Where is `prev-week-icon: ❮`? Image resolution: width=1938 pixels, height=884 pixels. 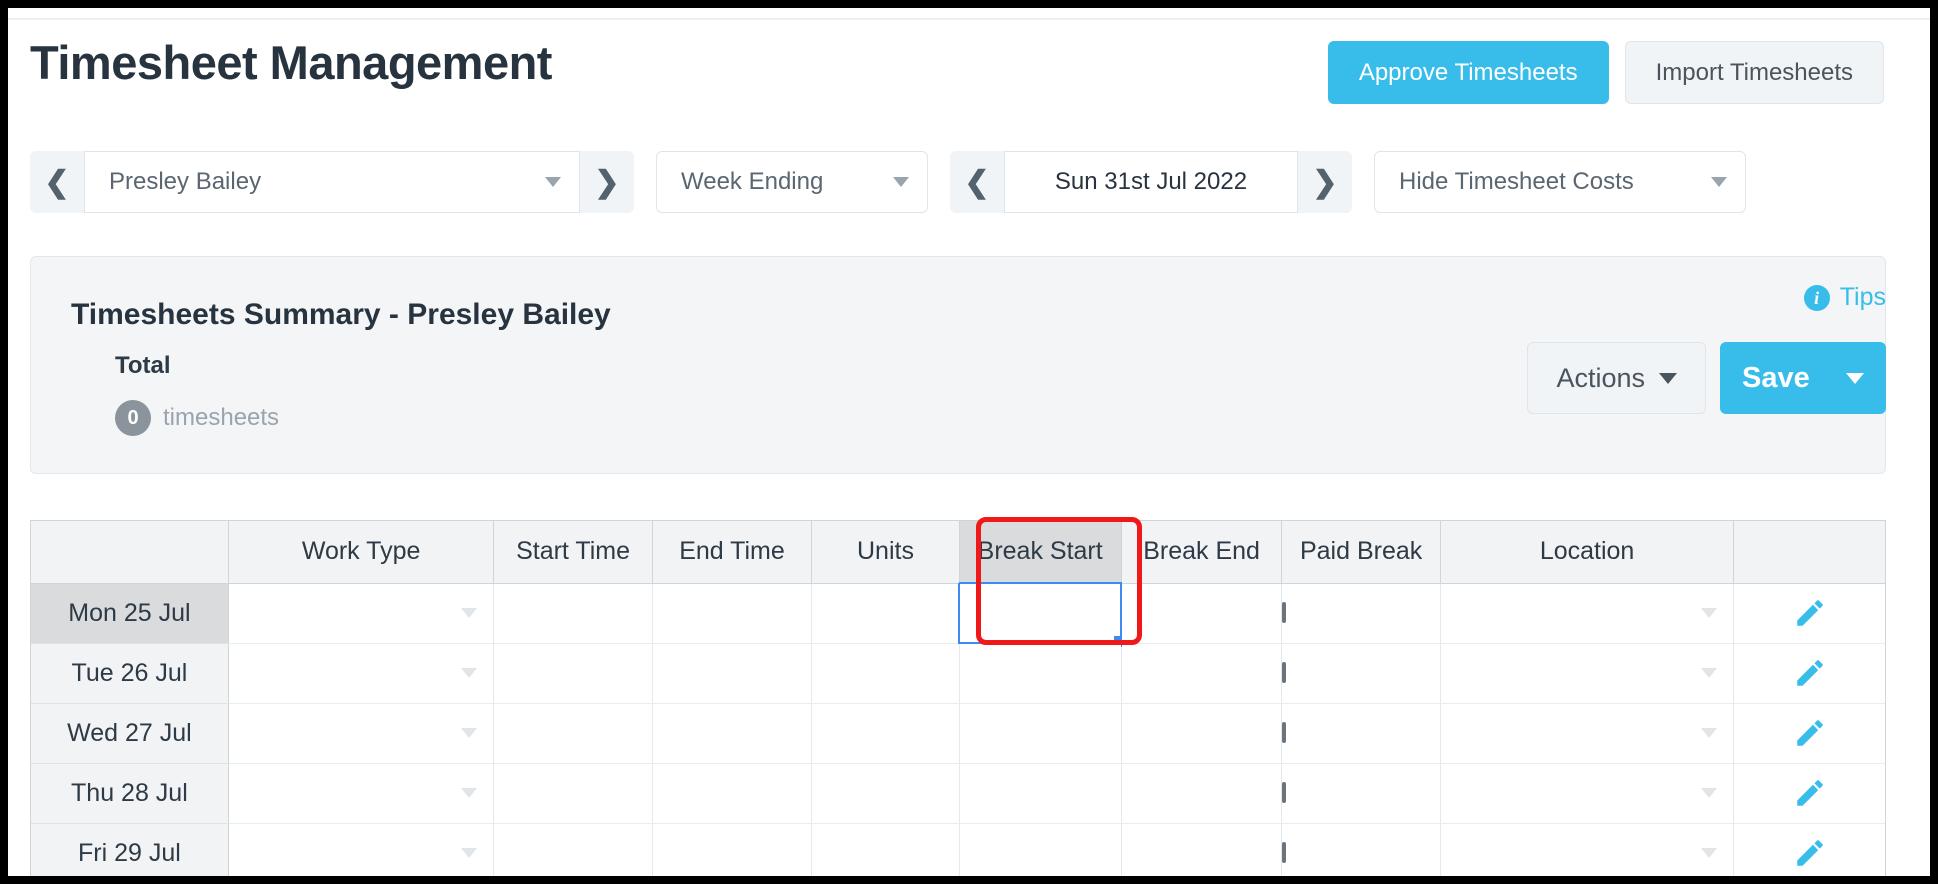
prev-week-icon: ❮ is located at coordinates (977, 182).